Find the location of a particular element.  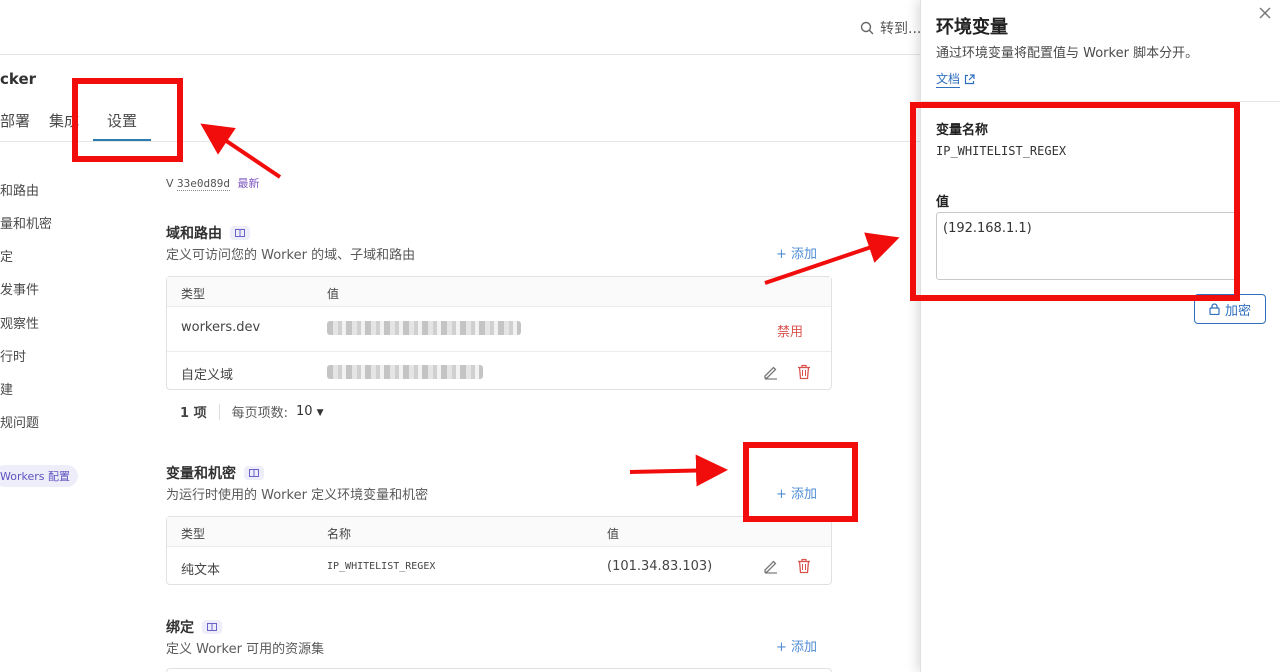

caret-down-icon: ▼ is located at coordinates (320, 413).